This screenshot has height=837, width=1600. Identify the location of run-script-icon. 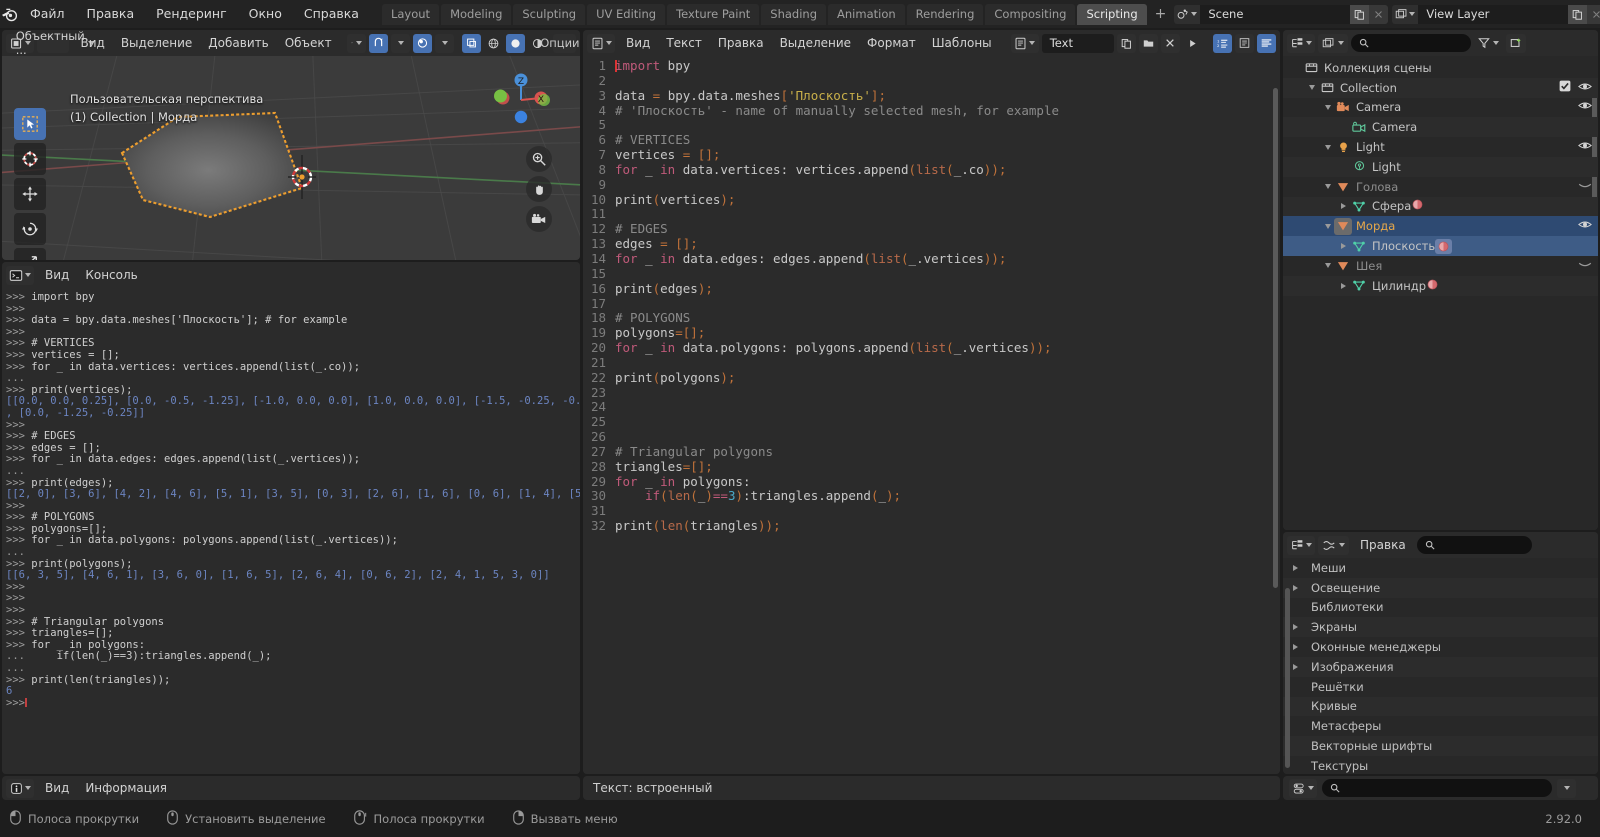
(1192, 43).